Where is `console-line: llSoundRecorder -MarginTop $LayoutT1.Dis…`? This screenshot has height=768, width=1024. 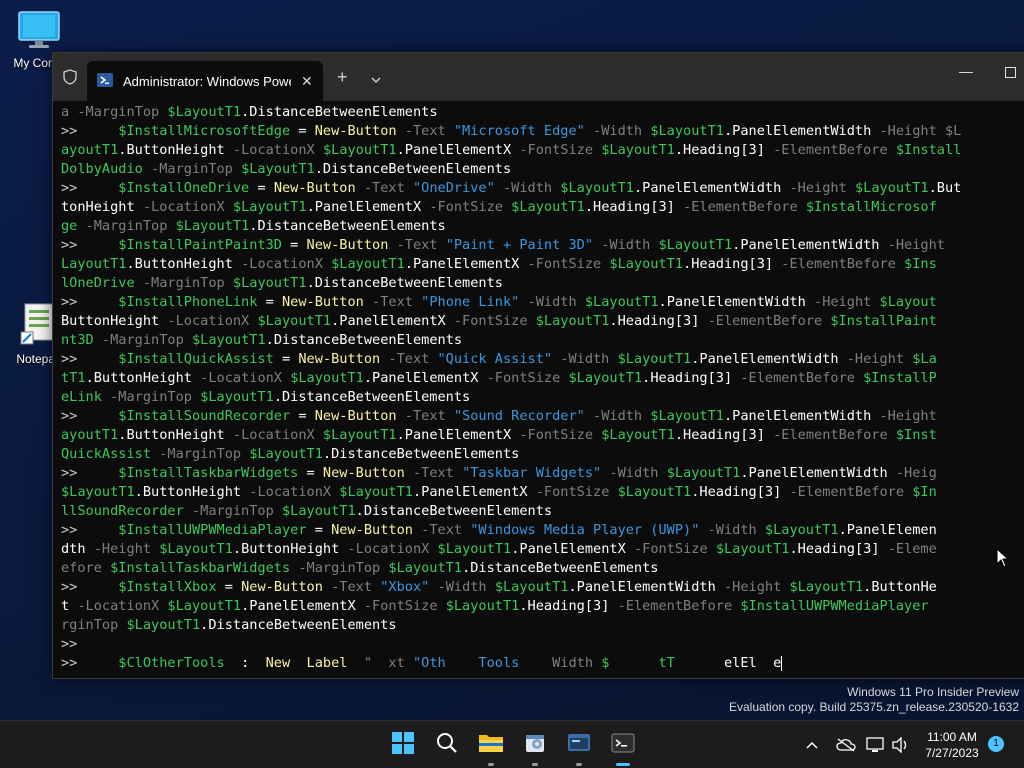 console-line: llSoundRecorder -MarginTop $LayoutT1.Dis… is located at coordinates (542, 511).